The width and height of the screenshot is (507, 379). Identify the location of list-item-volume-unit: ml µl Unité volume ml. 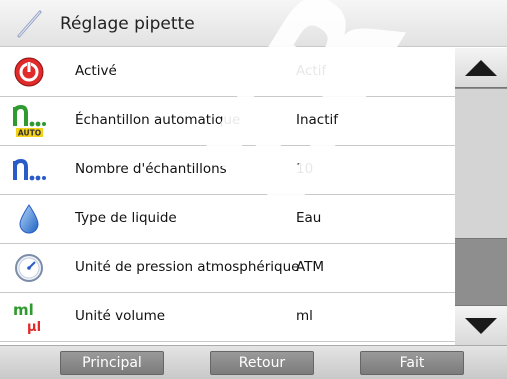
(227, 317).